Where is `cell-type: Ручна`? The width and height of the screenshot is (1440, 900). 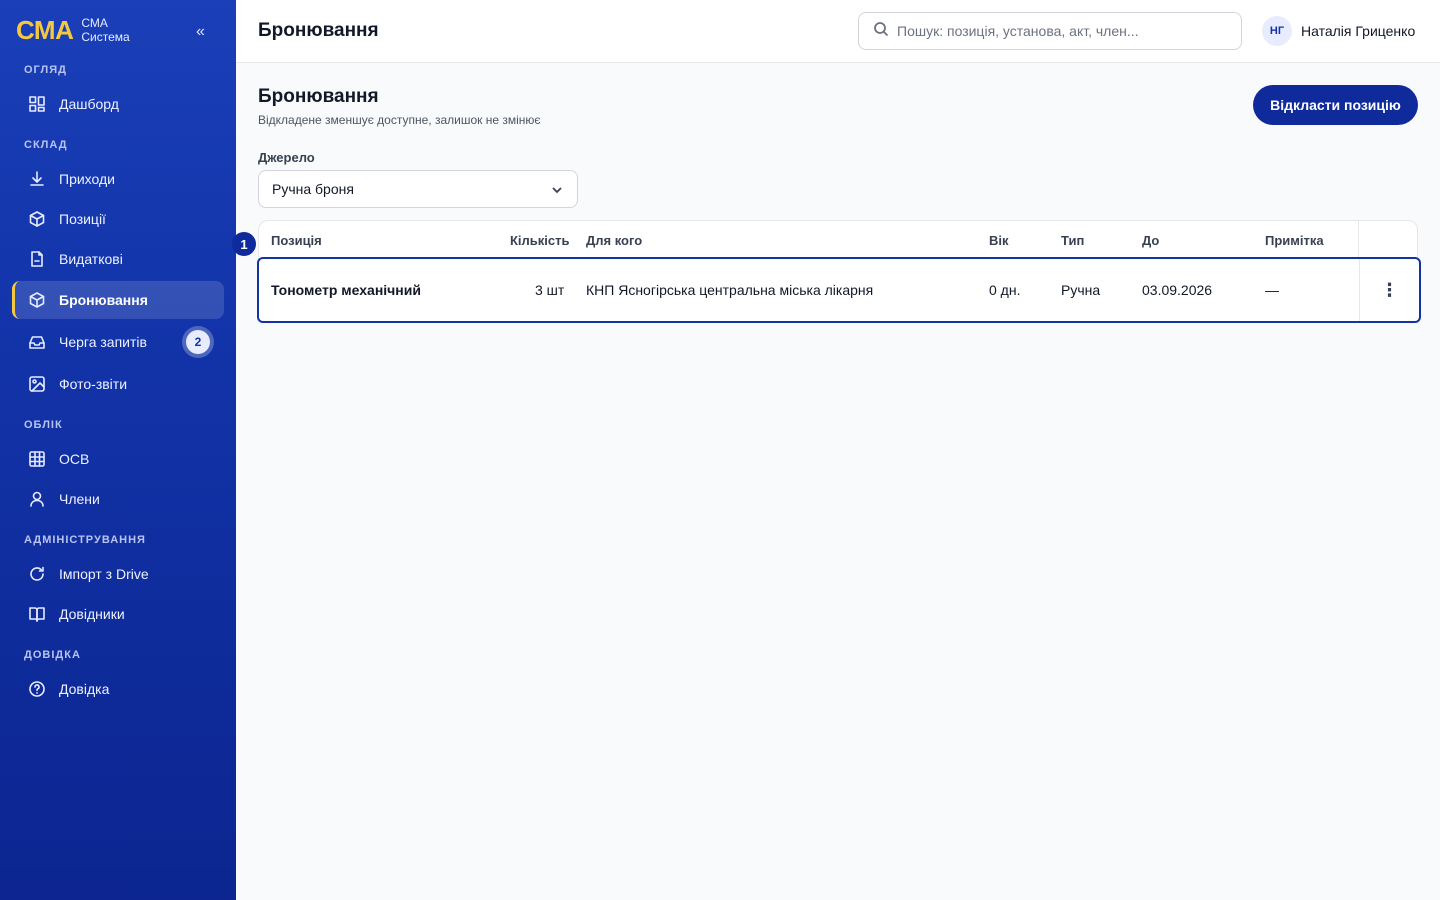
cell-type: Ручна is located at coordinates (1081, 290).